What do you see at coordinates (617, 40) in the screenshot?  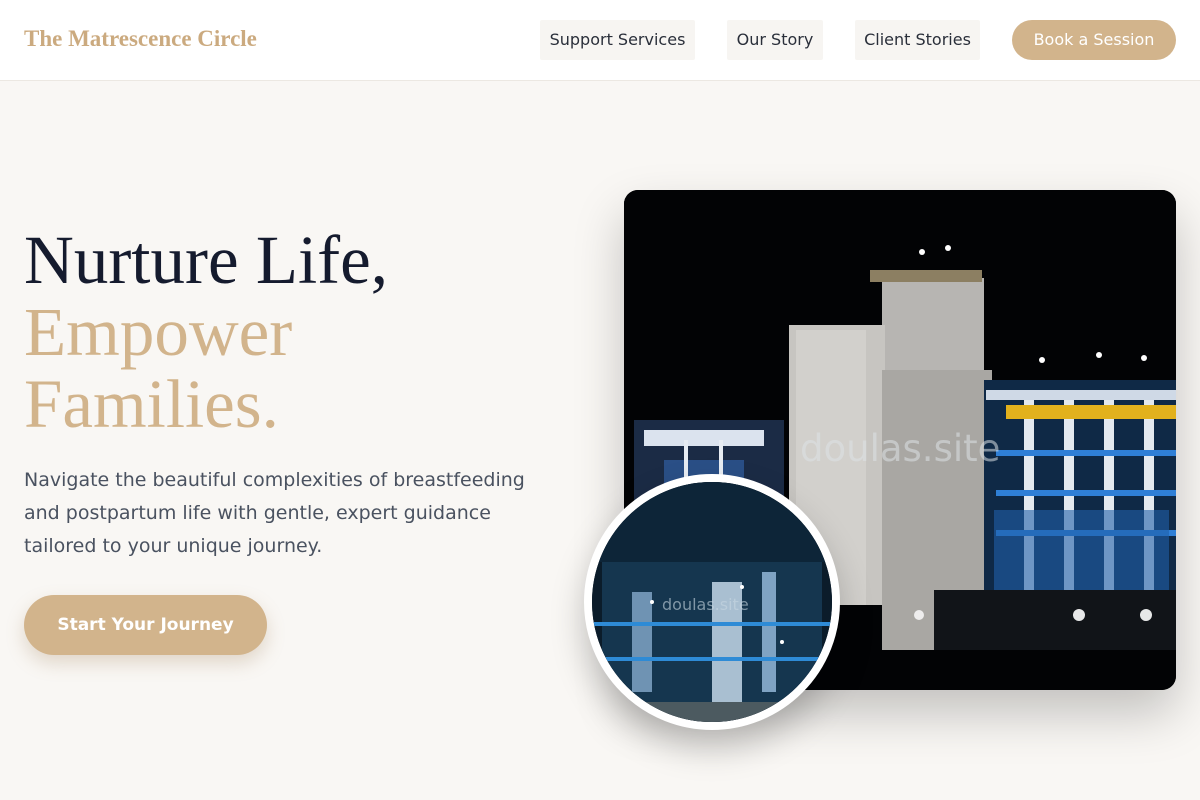 I see `nav-support-services: Support Services` at bounding box center [617, 40].